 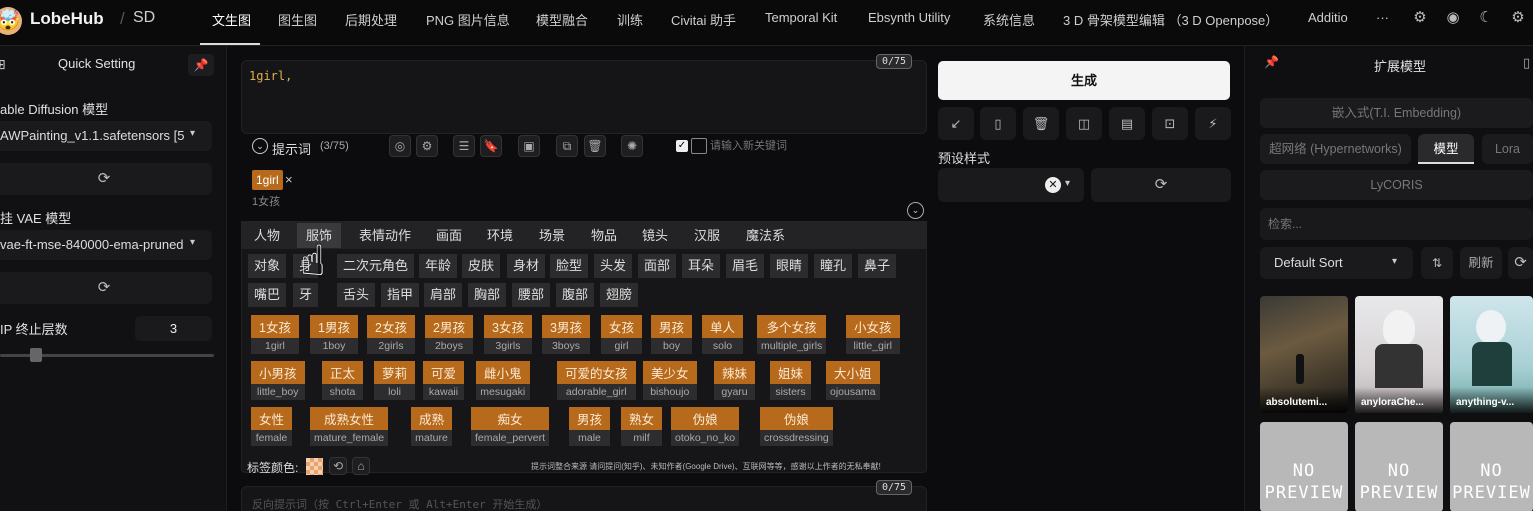 What do you see at coordinates (682, 146) in the screenshot?
I see `keyword-checkbox: ✓` at bounding box center [682, 146].